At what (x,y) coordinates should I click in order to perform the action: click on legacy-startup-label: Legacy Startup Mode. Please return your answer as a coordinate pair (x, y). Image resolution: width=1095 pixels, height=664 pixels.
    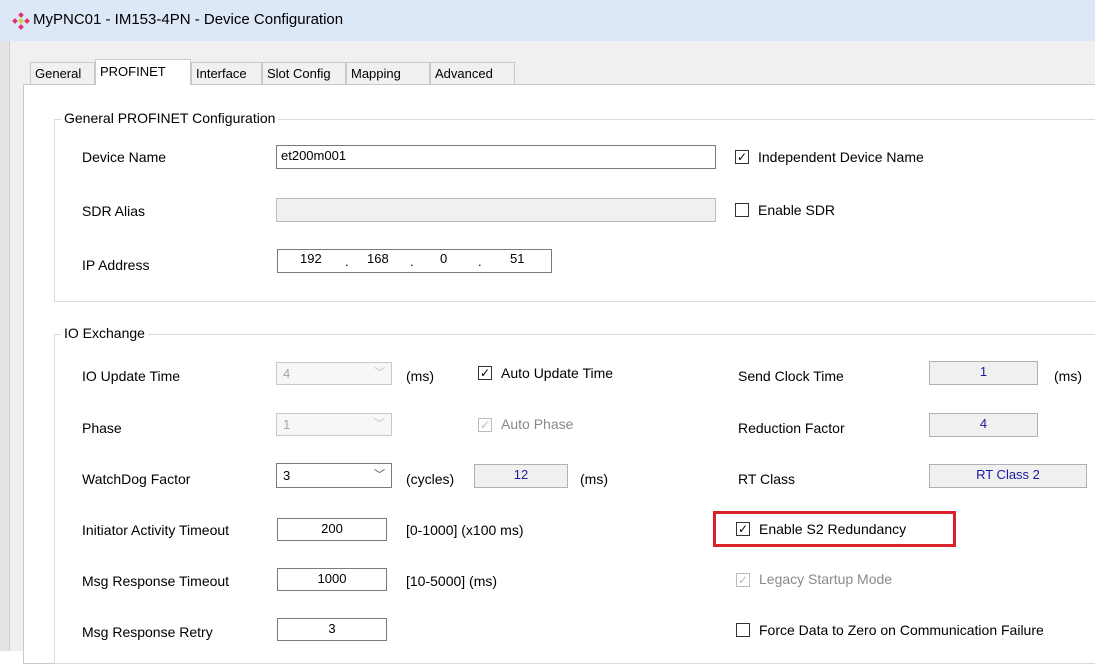
    Looking at the image, I should click on (826, 579).